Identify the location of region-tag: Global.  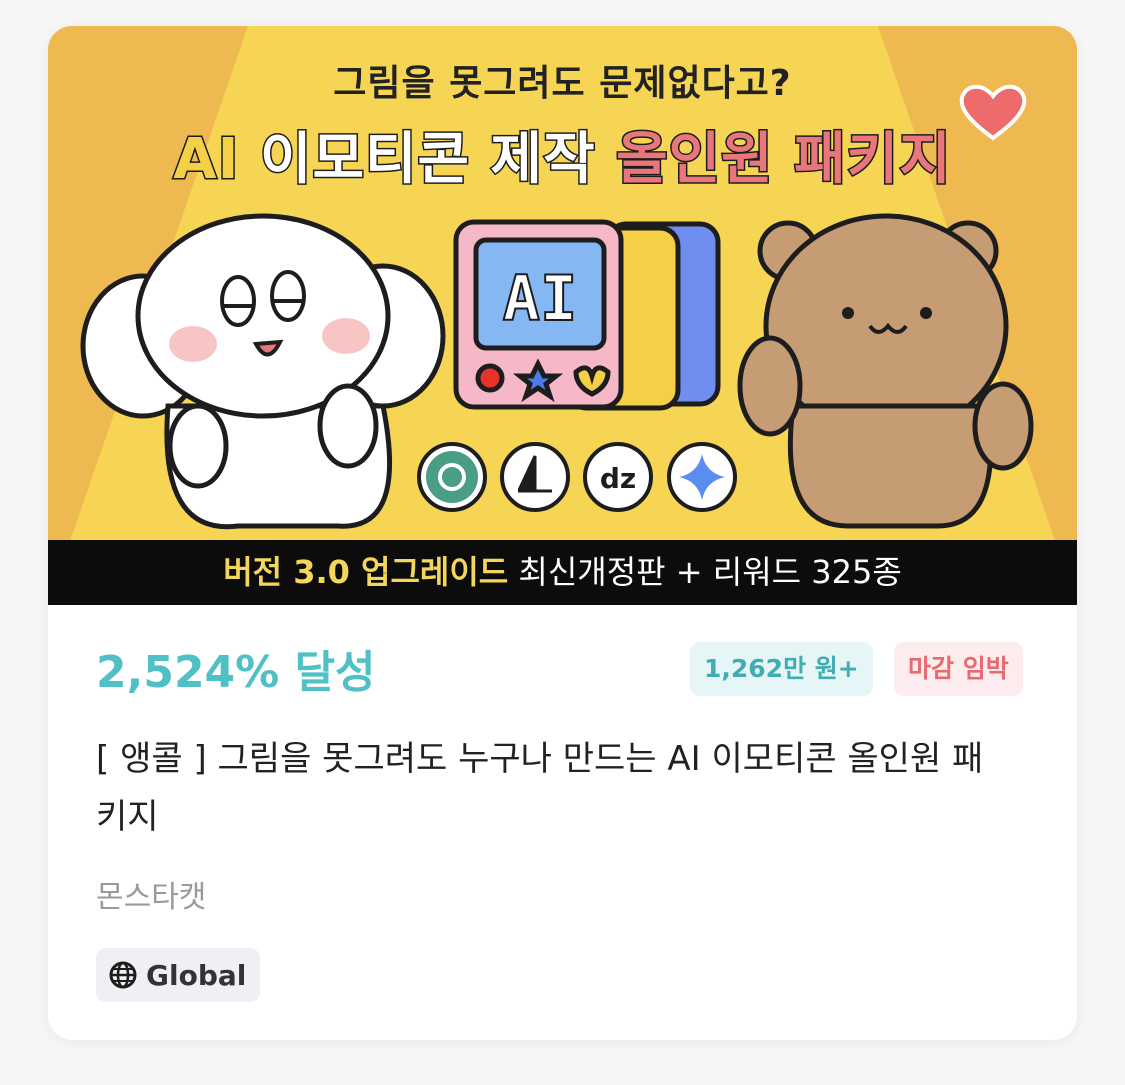
(178, 975).